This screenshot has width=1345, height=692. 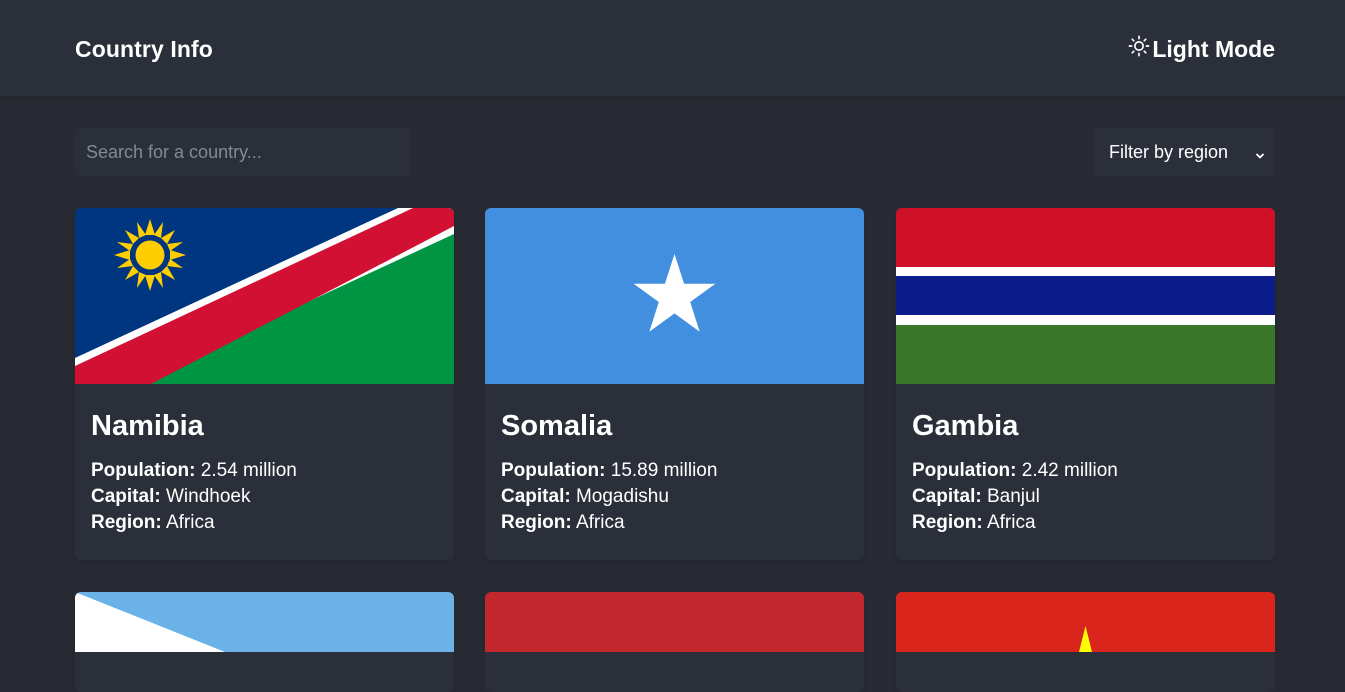 What do you see at coordinates (965, 426) in the screenshot?
I see `country-name: Gambia` at bounding box center [965, 426].